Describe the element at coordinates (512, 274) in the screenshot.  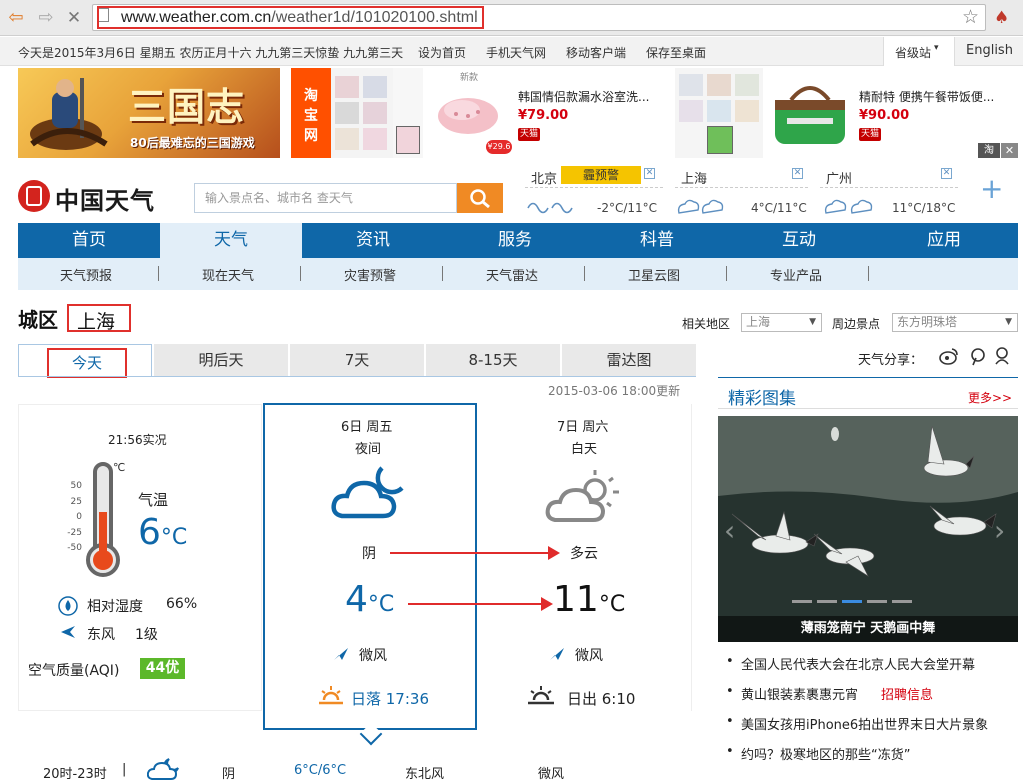
I see `subnav-radar: 天气雷达` at that location.